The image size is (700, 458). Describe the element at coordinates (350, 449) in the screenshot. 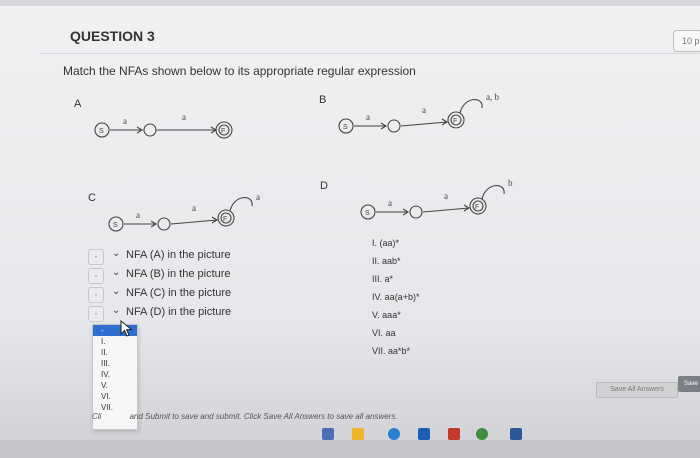

I see `taskbar` at that location.